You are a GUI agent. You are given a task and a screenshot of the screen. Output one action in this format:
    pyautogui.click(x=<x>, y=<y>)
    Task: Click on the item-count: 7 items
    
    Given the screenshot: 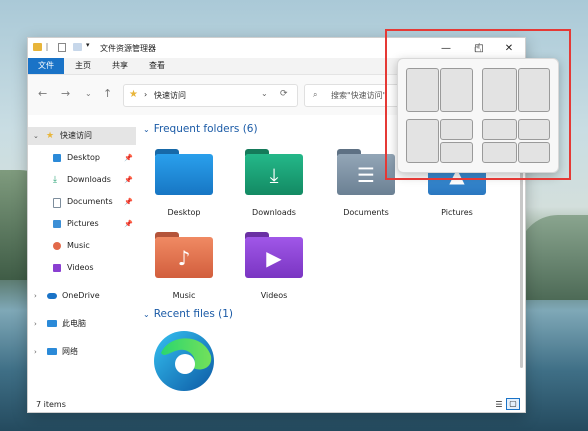 What is the action you would take?
    pyautogui.click(x=51, y=404)
    